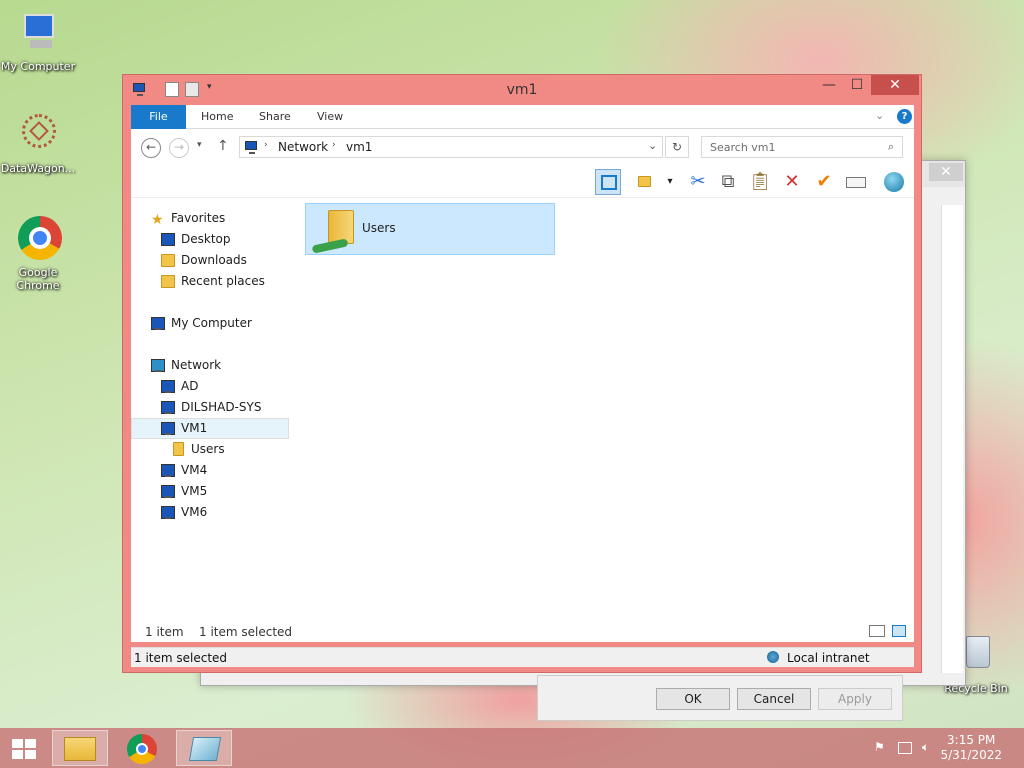 This screenshot has height=768, width=1024. Describe the element at coordinates (275, 117) in the screenshot. I see `tab-share: Share` at that location.